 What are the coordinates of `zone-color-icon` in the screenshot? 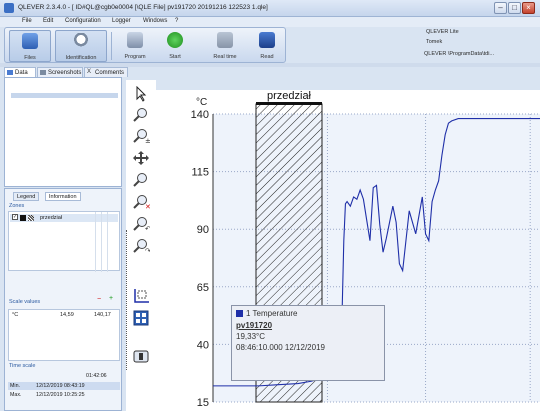 It's located at (23, 218).